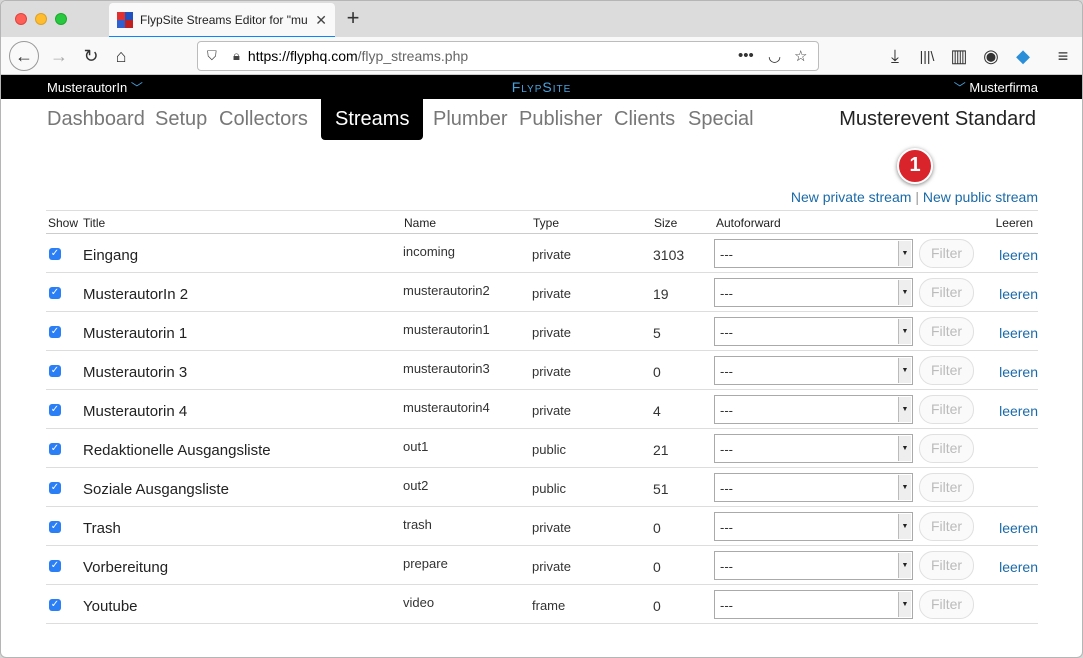 This screenshot has width=1083, height=658. What do you see at coordinates (542, 526) in the screenshot?
I see `table-row: ✓ Trash trash private 0 --- ▼ Filter leeren` at bounding box center [542, 526].